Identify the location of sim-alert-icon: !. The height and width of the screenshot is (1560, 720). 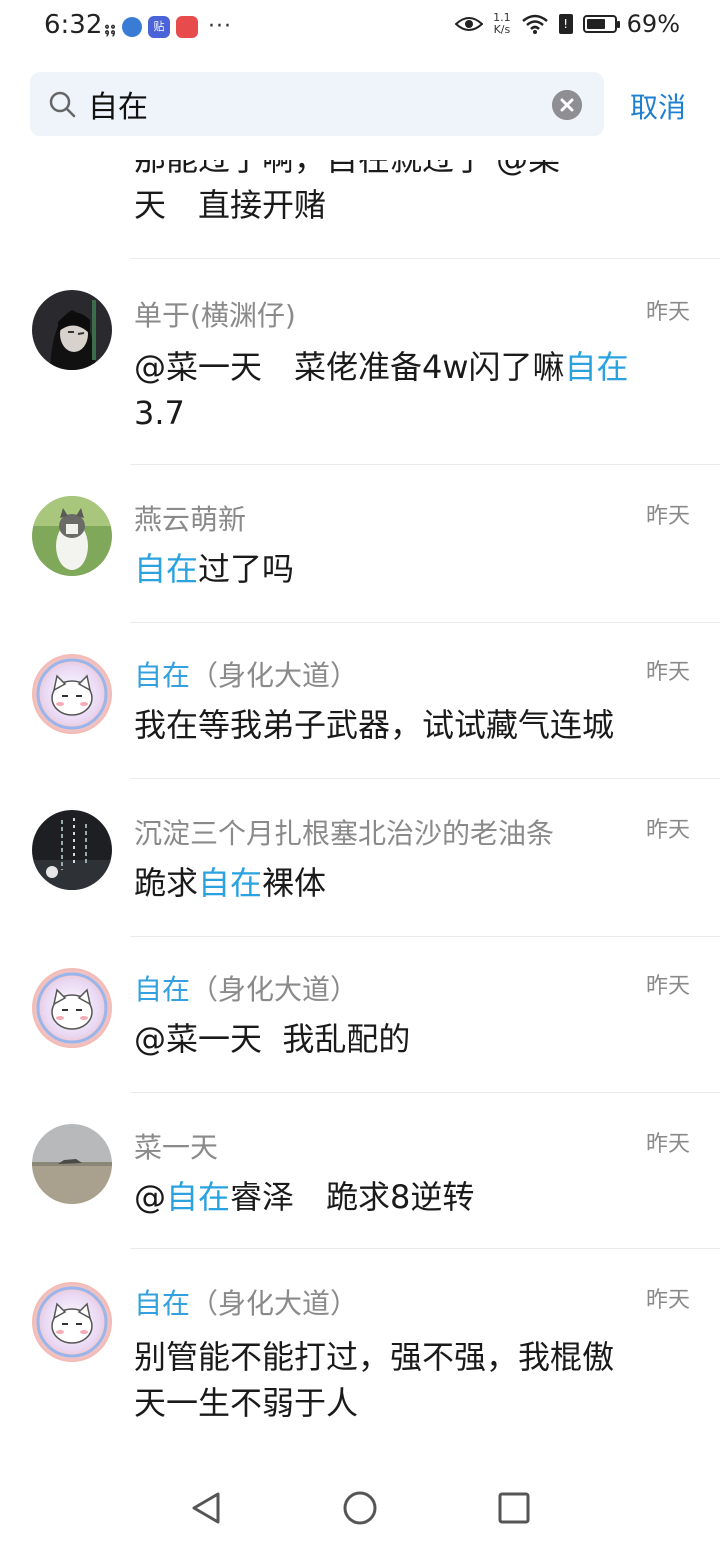
(565, 24).